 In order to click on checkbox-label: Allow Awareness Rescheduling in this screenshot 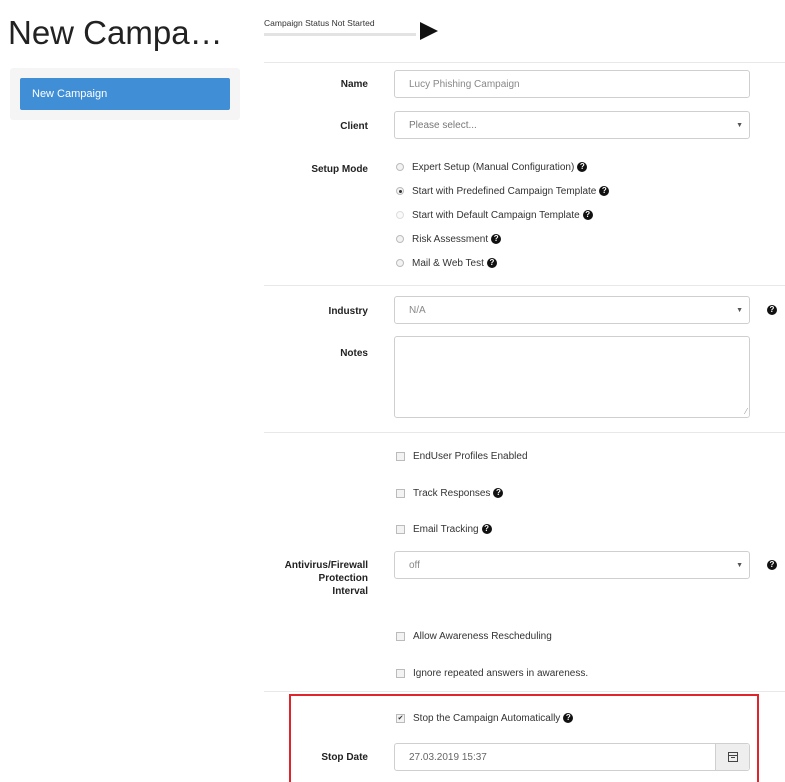, I will do `click(482, 636)`.